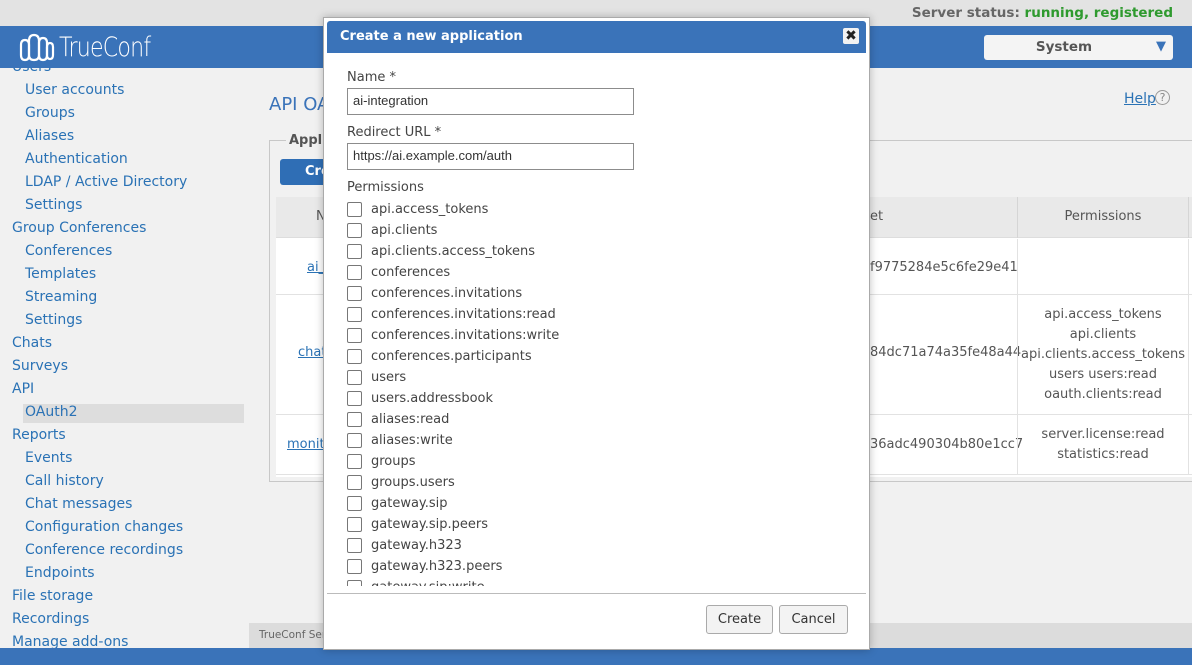  I want to click on page-title: API OA, so click(299, 104).